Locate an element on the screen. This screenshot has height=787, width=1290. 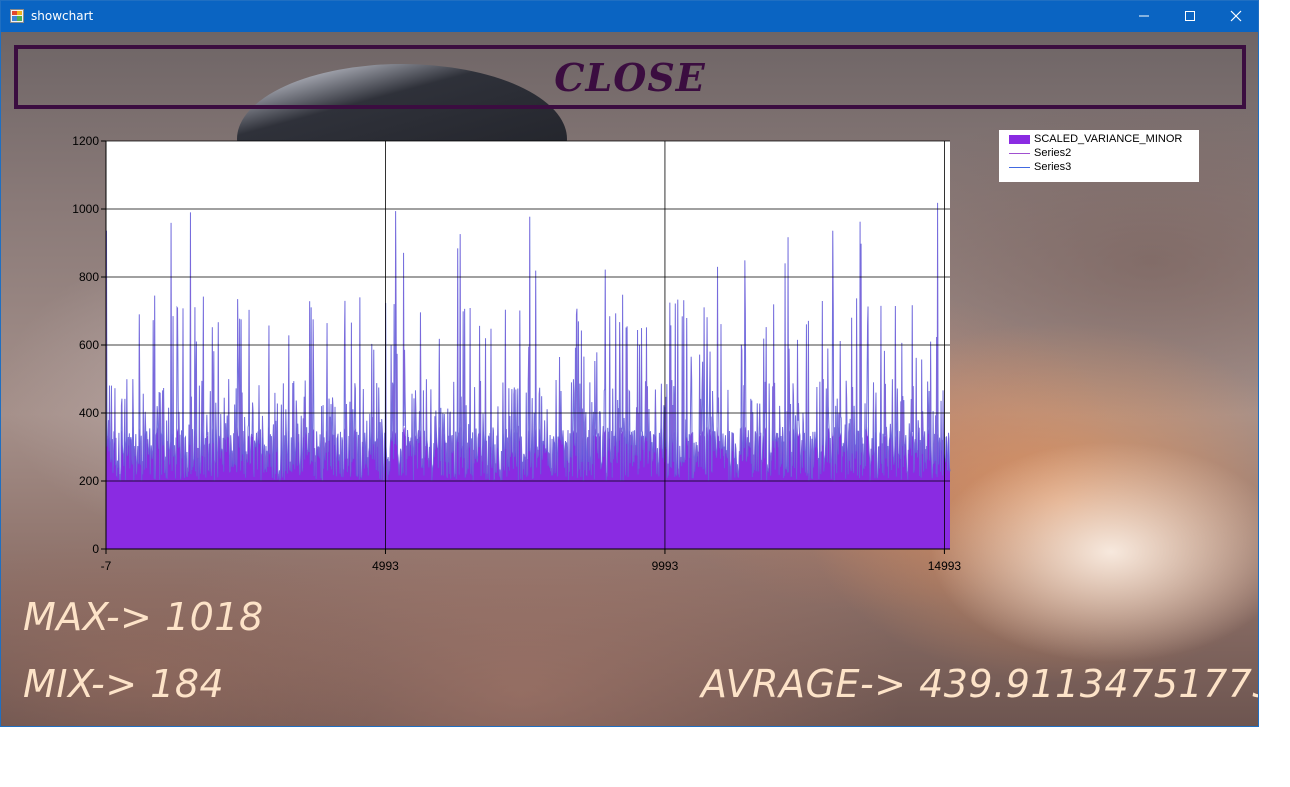
y-tick-label: 0 is located at coordinates (95, 549).